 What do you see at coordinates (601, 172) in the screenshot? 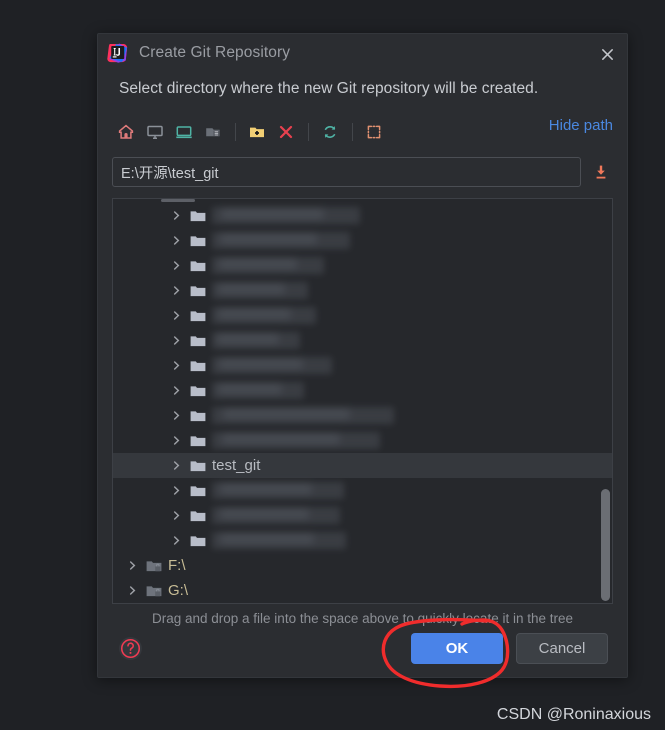
I see `download-into-icon` at bounding box center [601, 172].